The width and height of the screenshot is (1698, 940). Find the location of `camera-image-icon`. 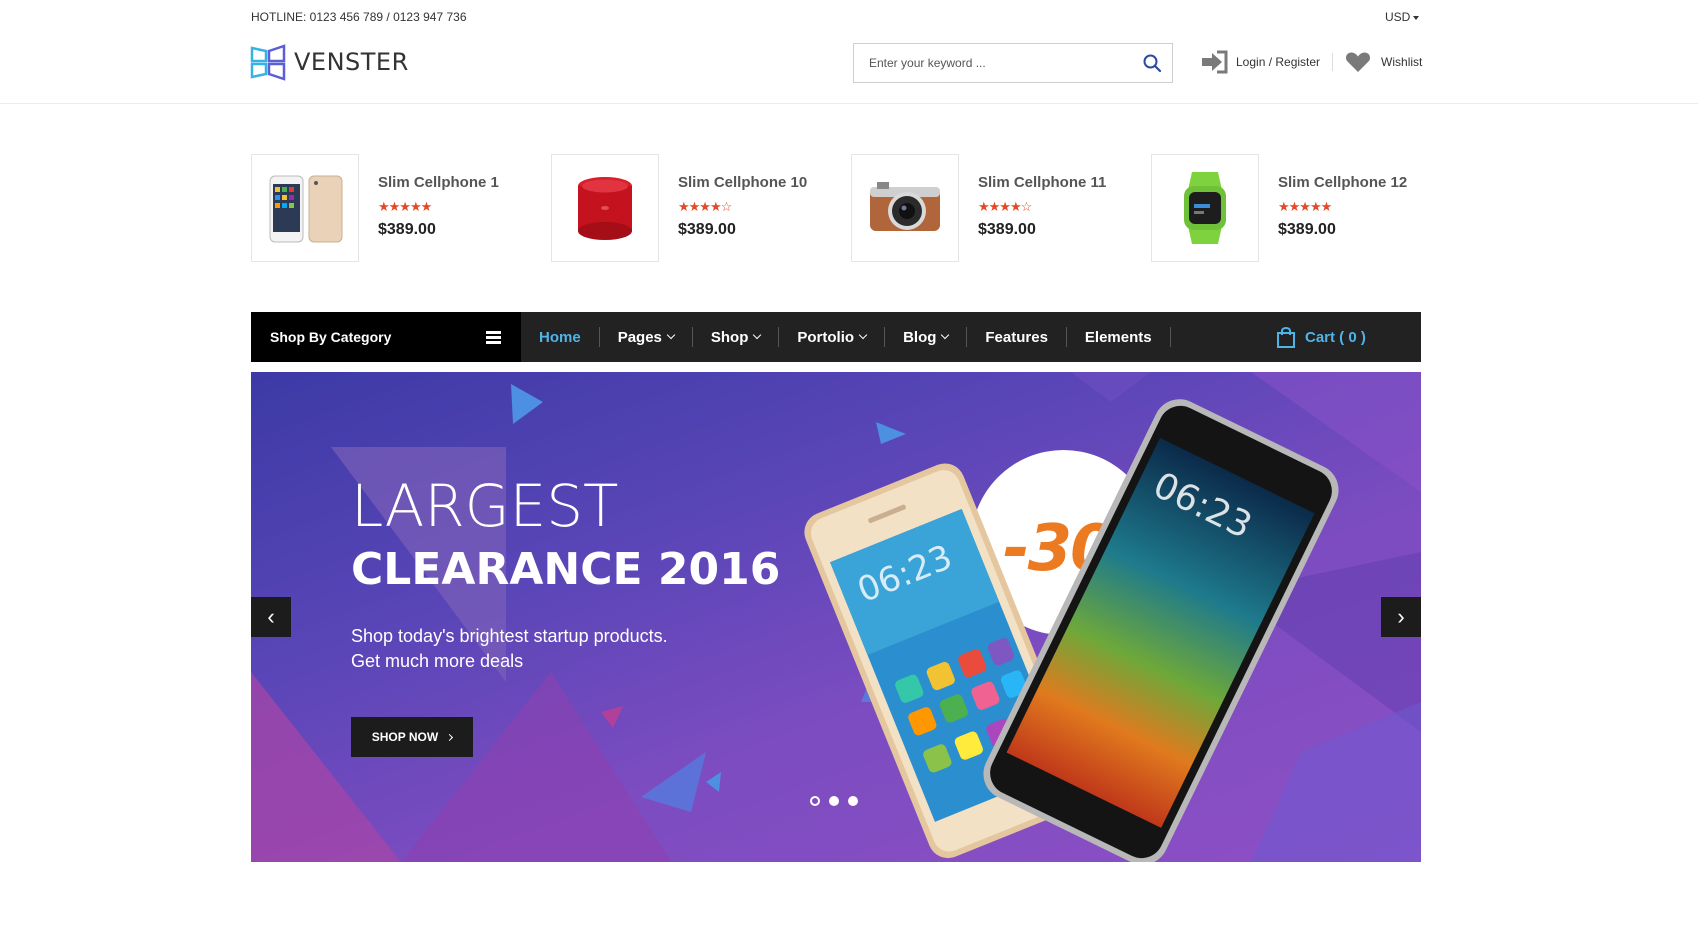

camera-image-icon is located at coordinates (905, 206).